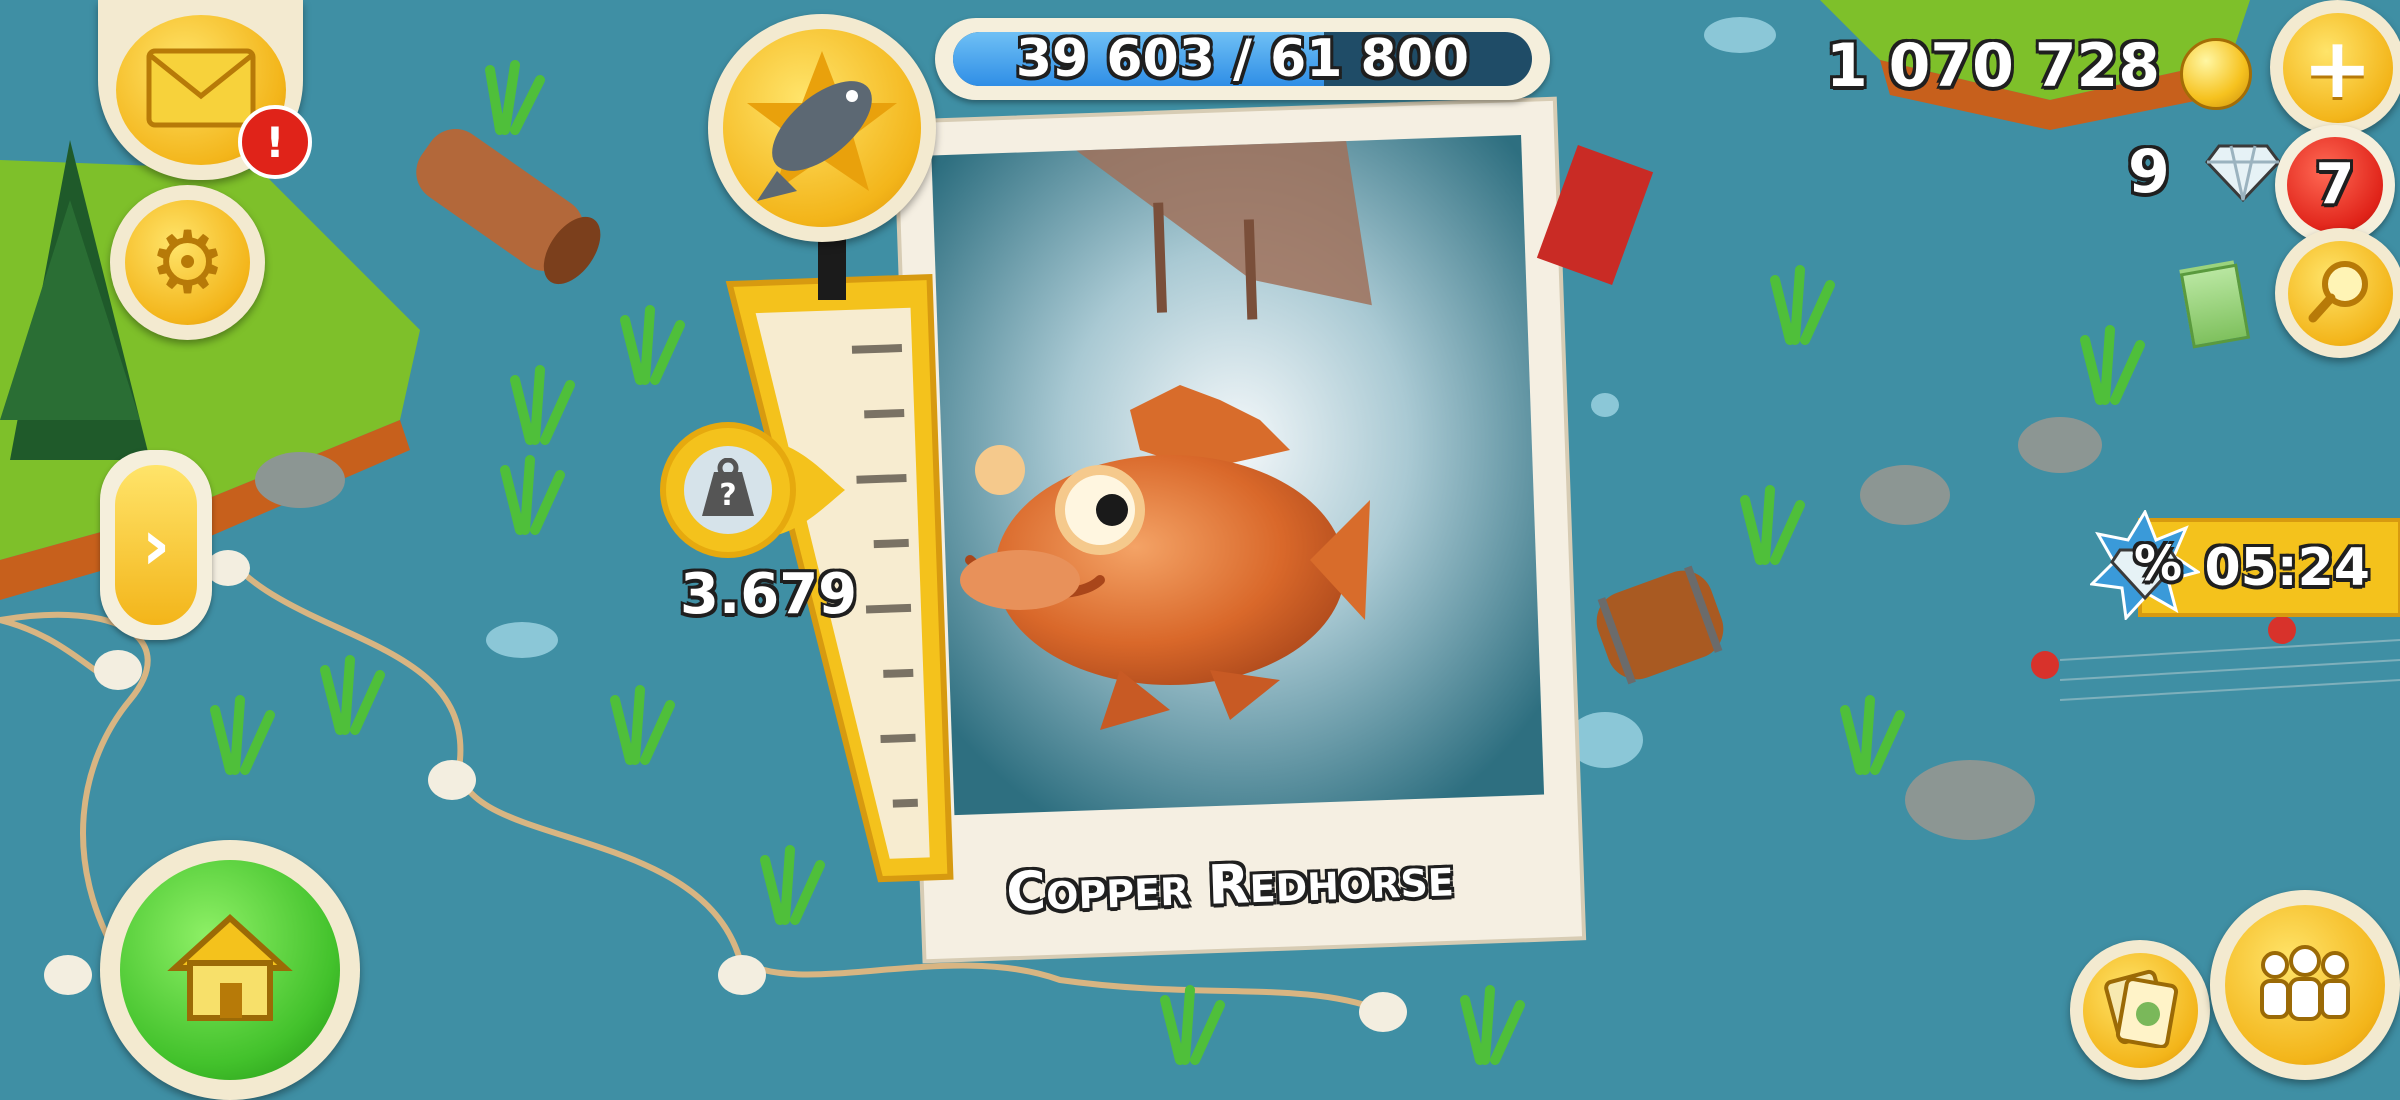 The image size is (2400, 1100). What do you see at coordinates (2149, 172) in the screenshot?
I see `diamond-count: 9` at bounding box center [2149, 172].